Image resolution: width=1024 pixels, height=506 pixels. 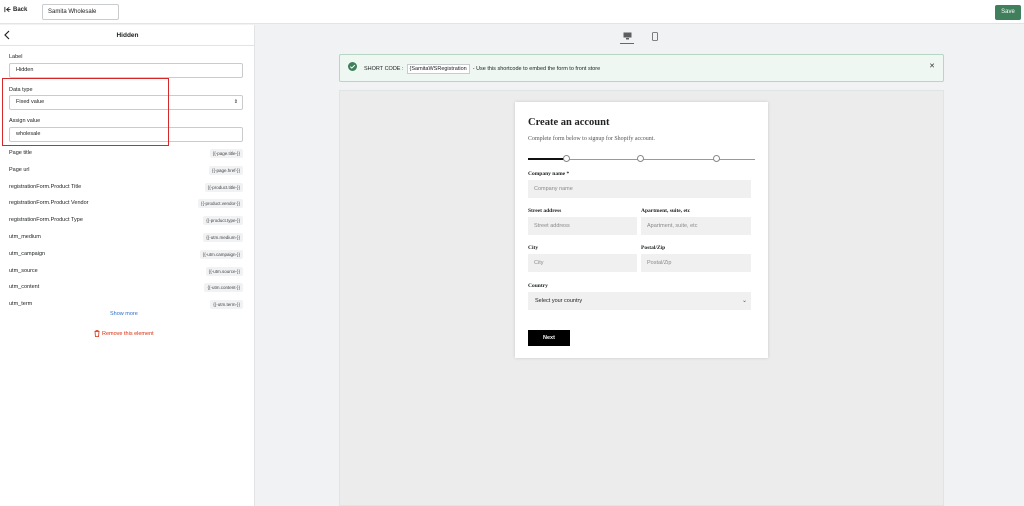 What do you see at coordinates (126, 171) in the screenshot?
I see `variable-row: Page url {{-page.href-}}` at bounding box center [126, 171].